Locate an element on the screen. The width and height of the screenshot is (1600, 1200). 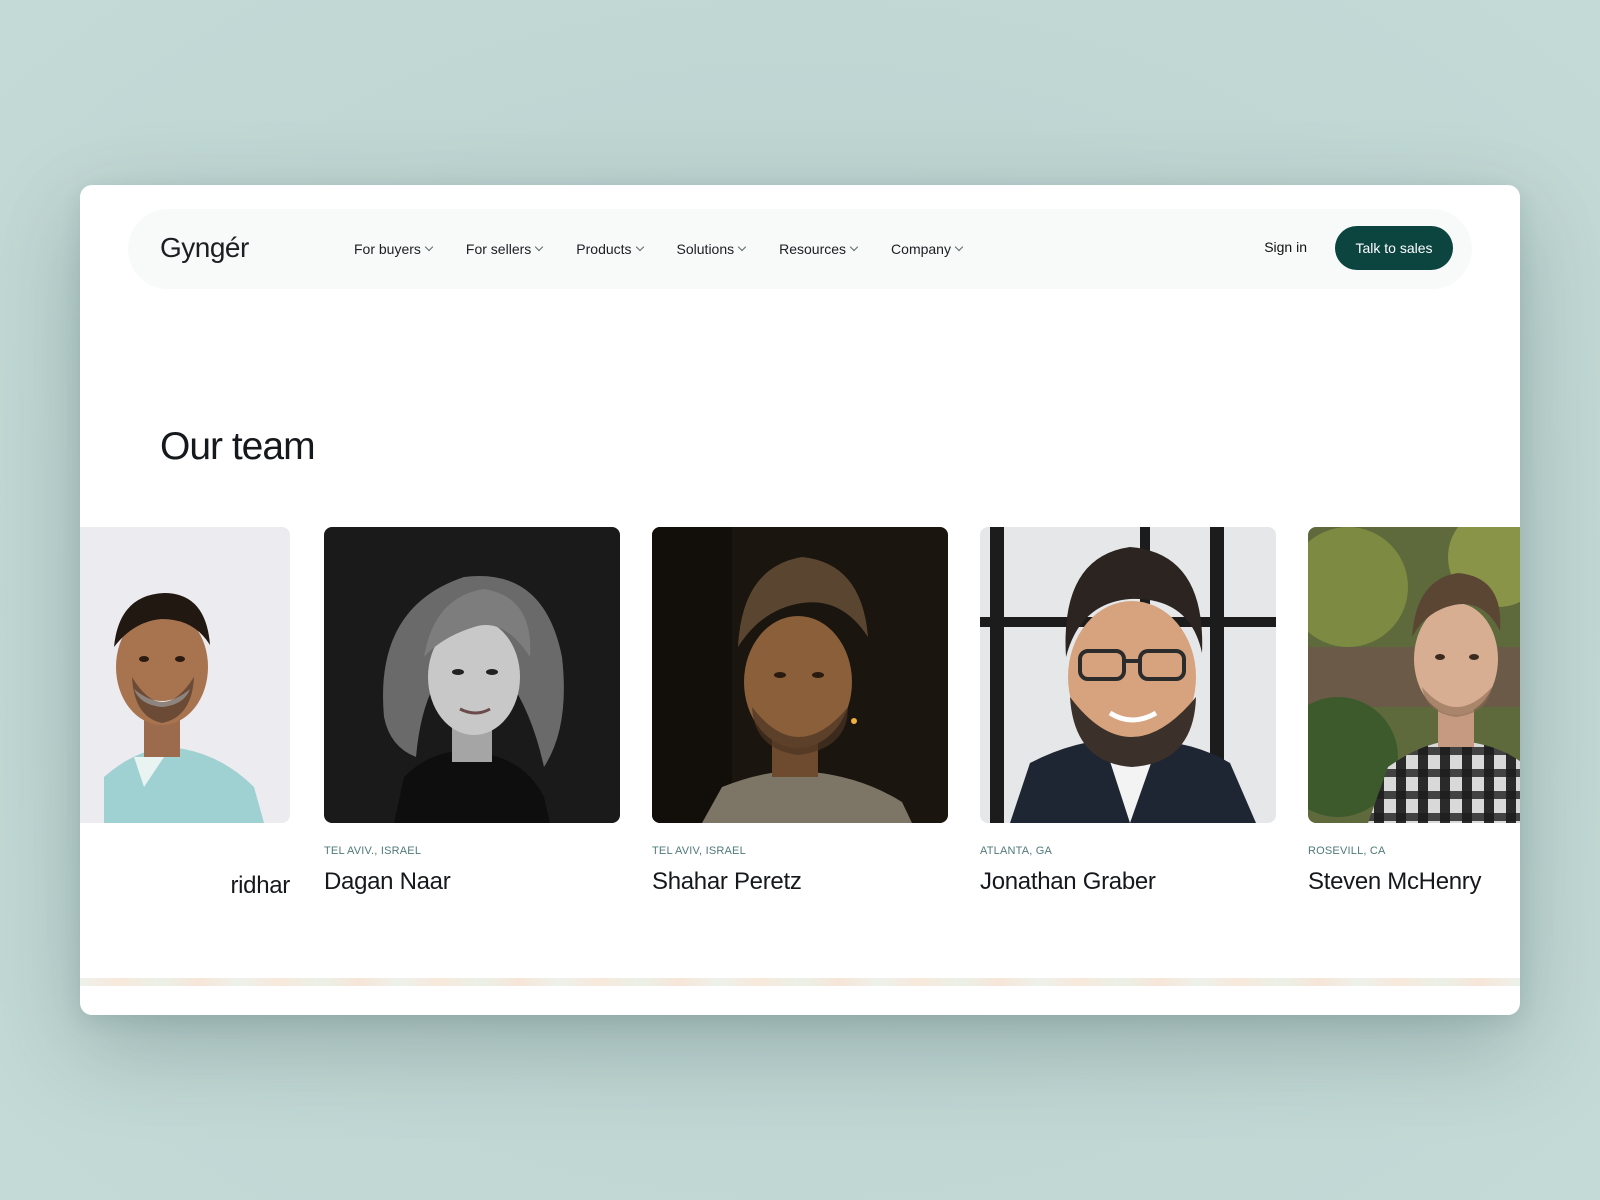
team-member-name: ridhar is located at coordinates (260, 885).